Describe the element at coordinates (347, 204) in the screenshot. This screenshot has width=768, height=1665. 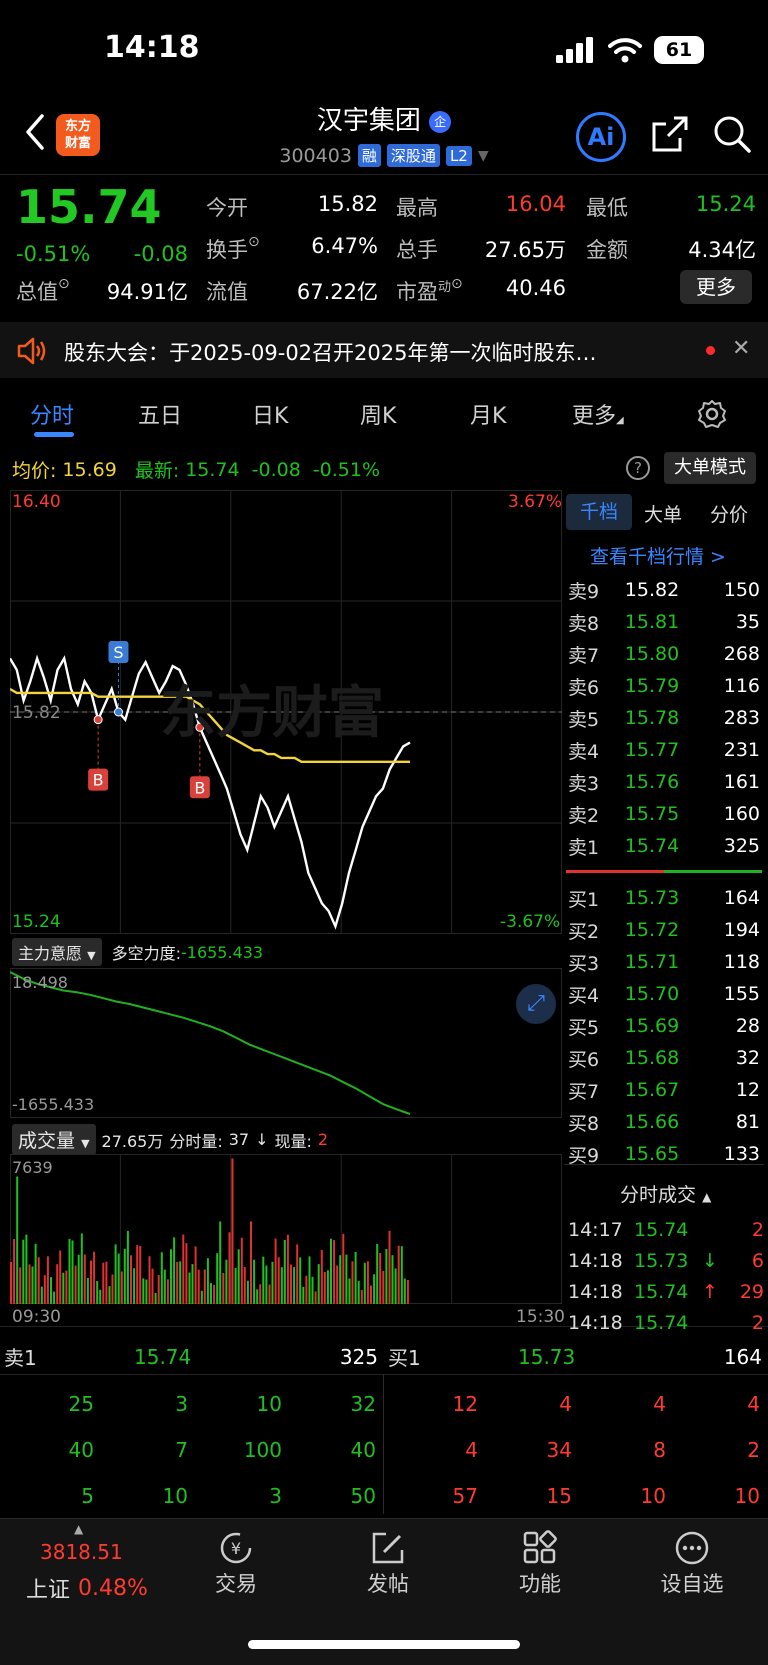
I see `open-value: 15.82` at that location.